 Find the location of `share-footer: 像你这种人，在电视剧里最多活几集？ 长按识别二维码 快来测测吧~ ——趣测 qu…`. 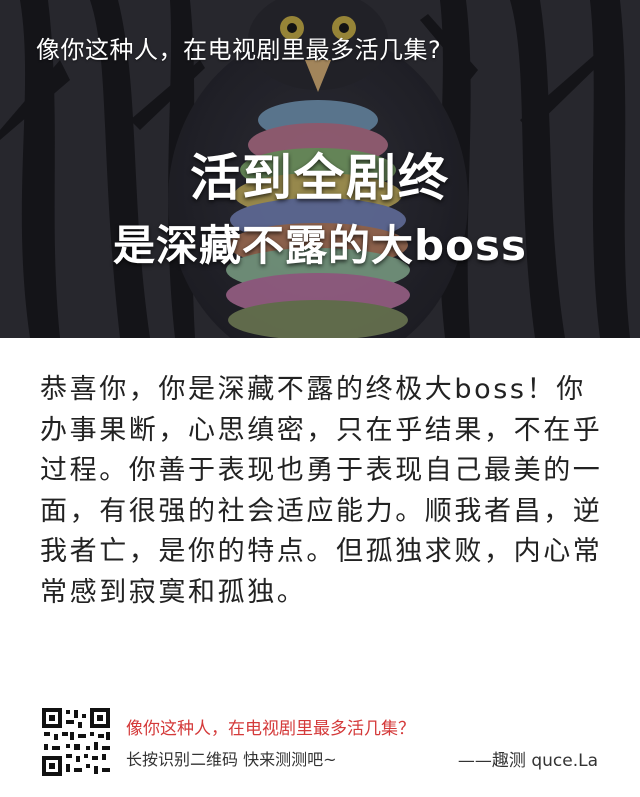

share-footer: 像你这种人，在电视剧里最多活几集？ 长按识别二维码 快来测测吧~ ——趣测 qu… is located at coordinates (320, 748).